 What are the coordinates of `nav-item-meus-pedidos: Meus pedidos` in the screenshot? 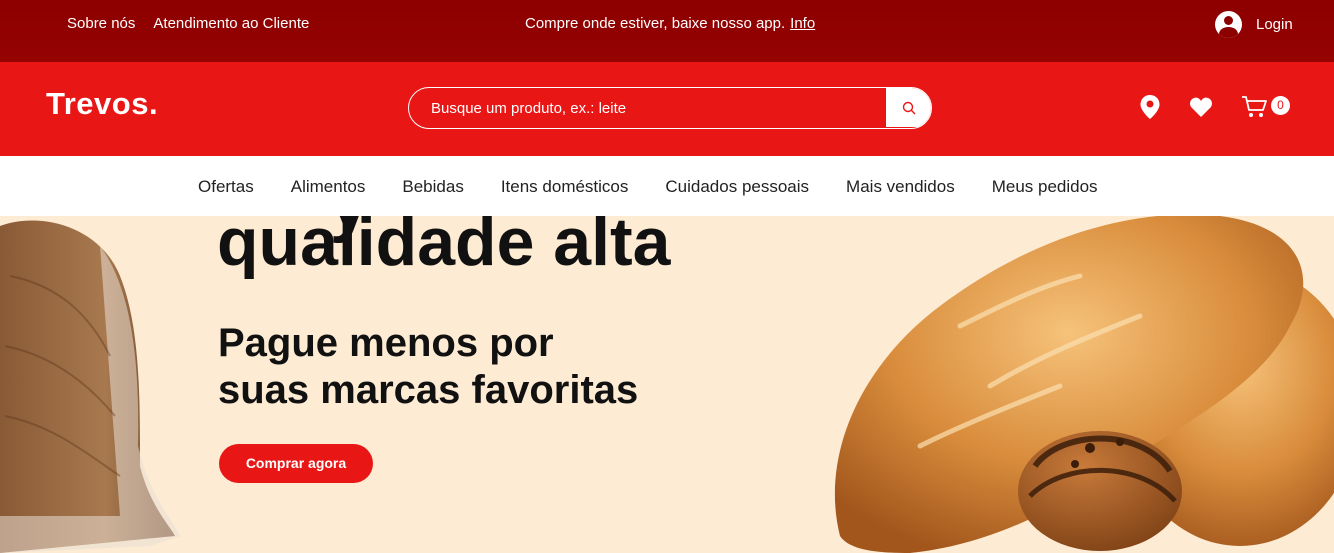 It's located at (1045, 187).